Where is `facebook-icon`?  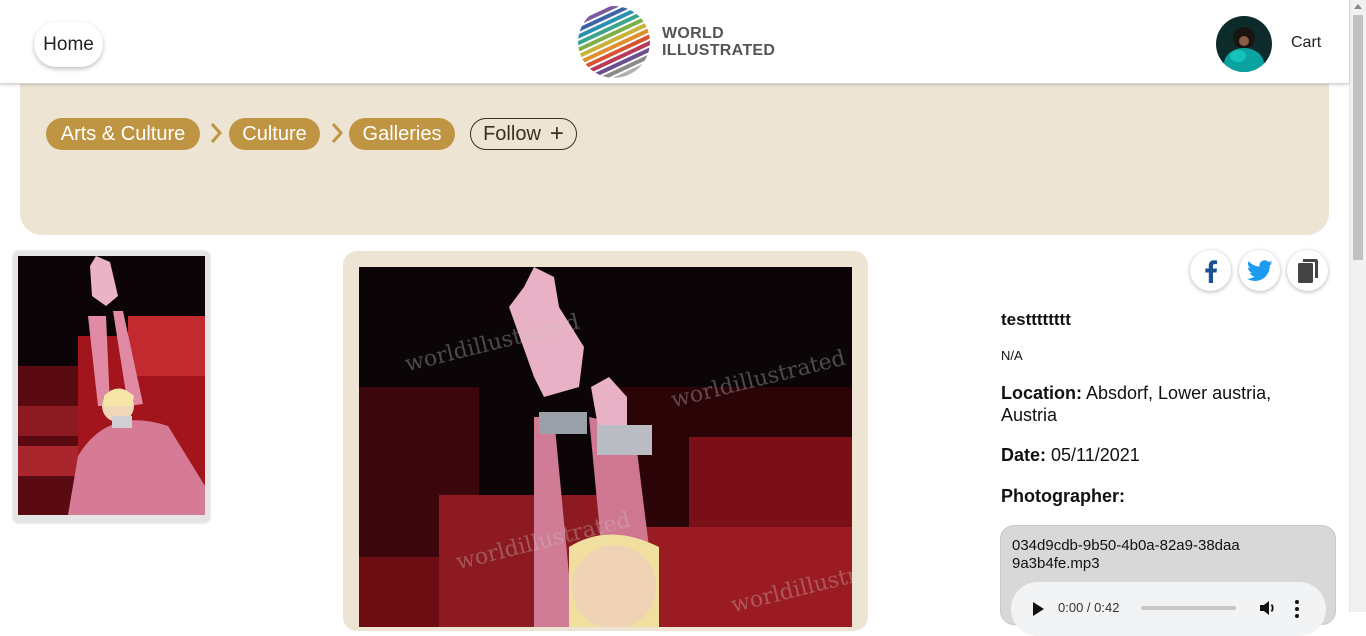 facebook-icon is located at coordinates (1210, 271).